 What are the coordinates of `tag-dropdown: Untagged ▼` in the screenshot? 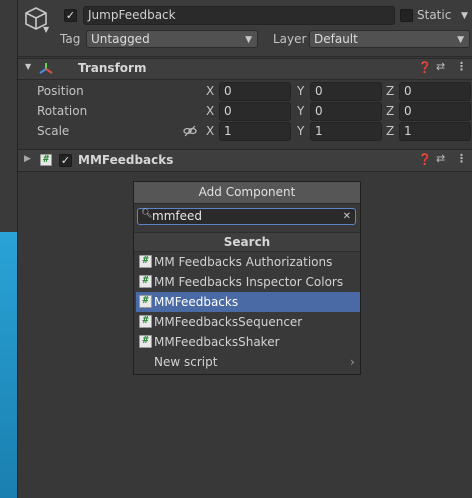 It's located at (172, 39).